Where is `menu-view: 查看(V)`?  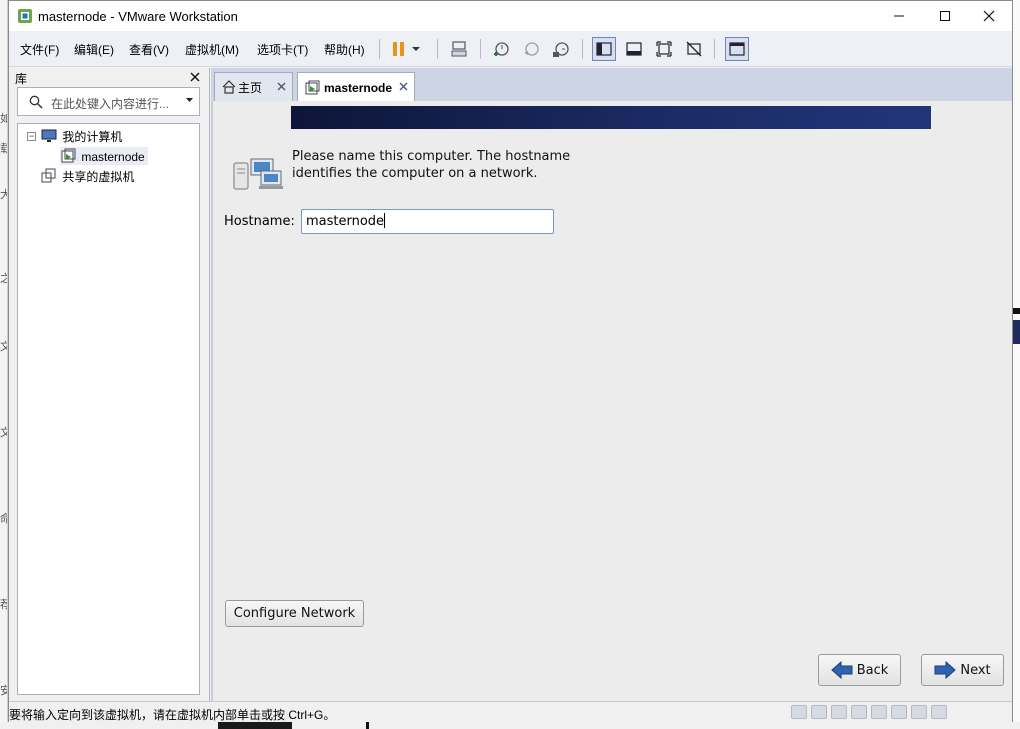 menu-view: 查看(V) is located at coordinates (149, 49).